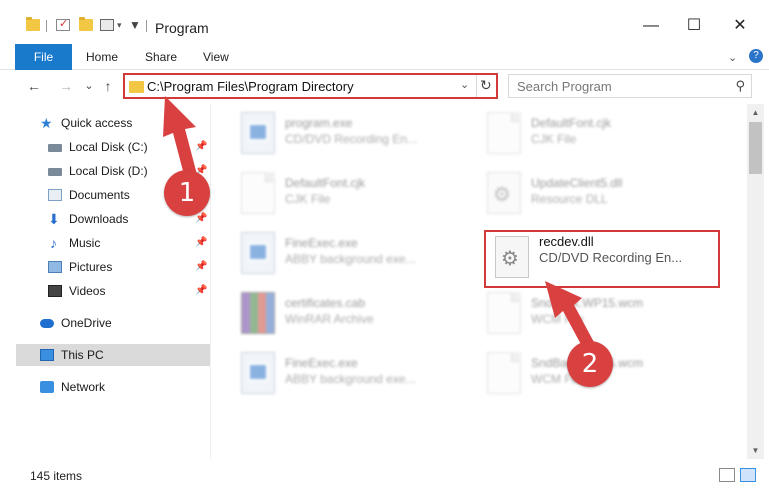  Describe the element at coordinates (86, 24) in the screenshot. I see `new-folder-icon` at that location.